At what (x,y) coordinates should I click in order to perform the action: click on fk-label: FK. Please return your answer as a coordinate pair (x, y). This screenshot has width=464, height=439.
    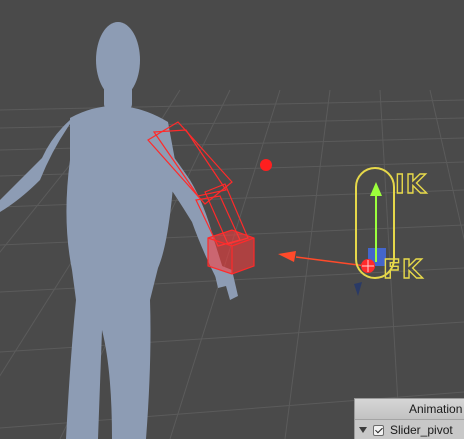
    Looking at the image, I should click on (402, 270).